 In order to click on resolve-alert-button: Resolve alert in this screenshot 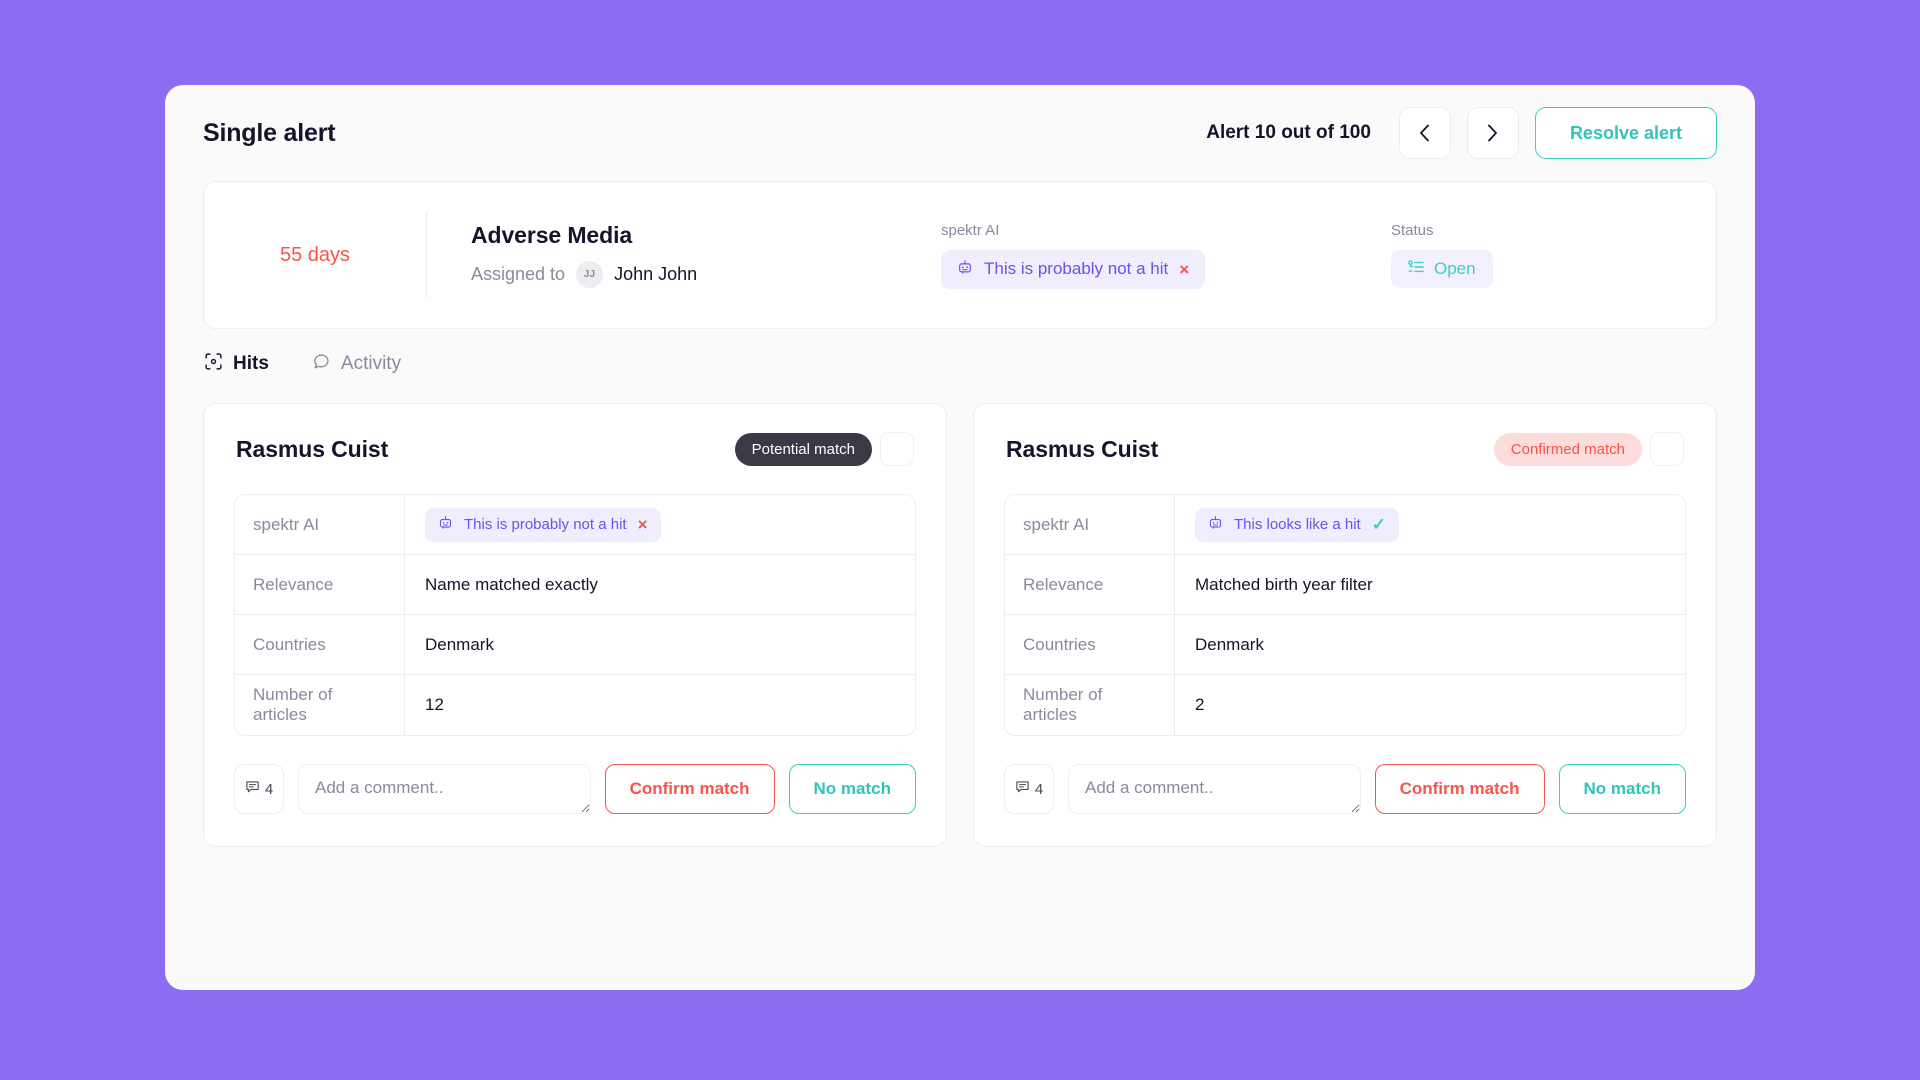, I will do `click(1625, 133)`.